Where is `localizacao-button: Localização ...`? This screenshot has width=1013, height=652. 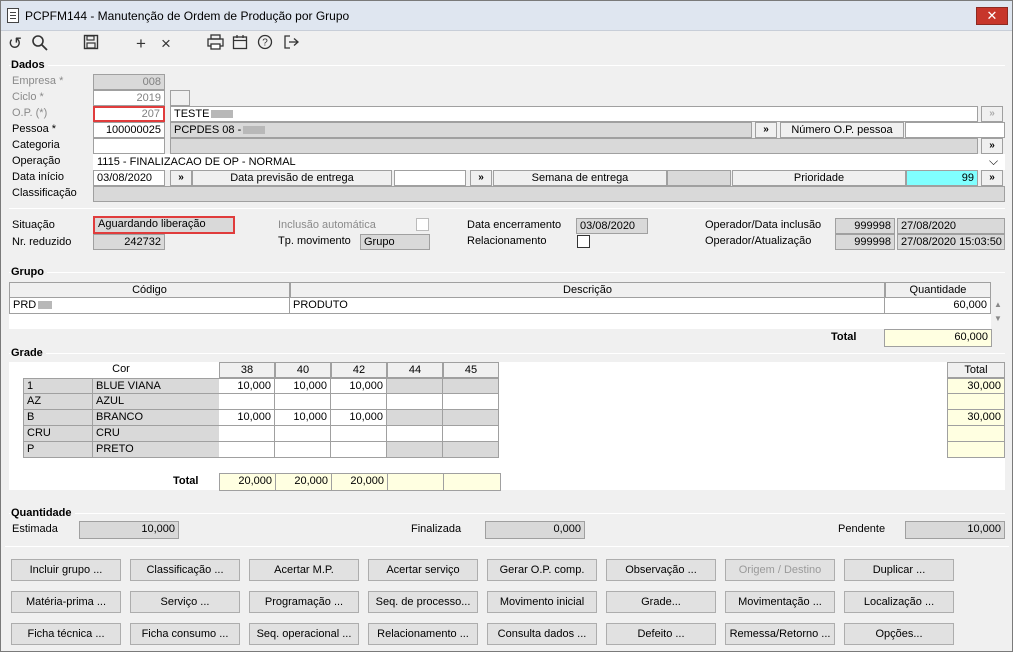
localizacao-button: Localização ... is located at coordinates (899, 602).